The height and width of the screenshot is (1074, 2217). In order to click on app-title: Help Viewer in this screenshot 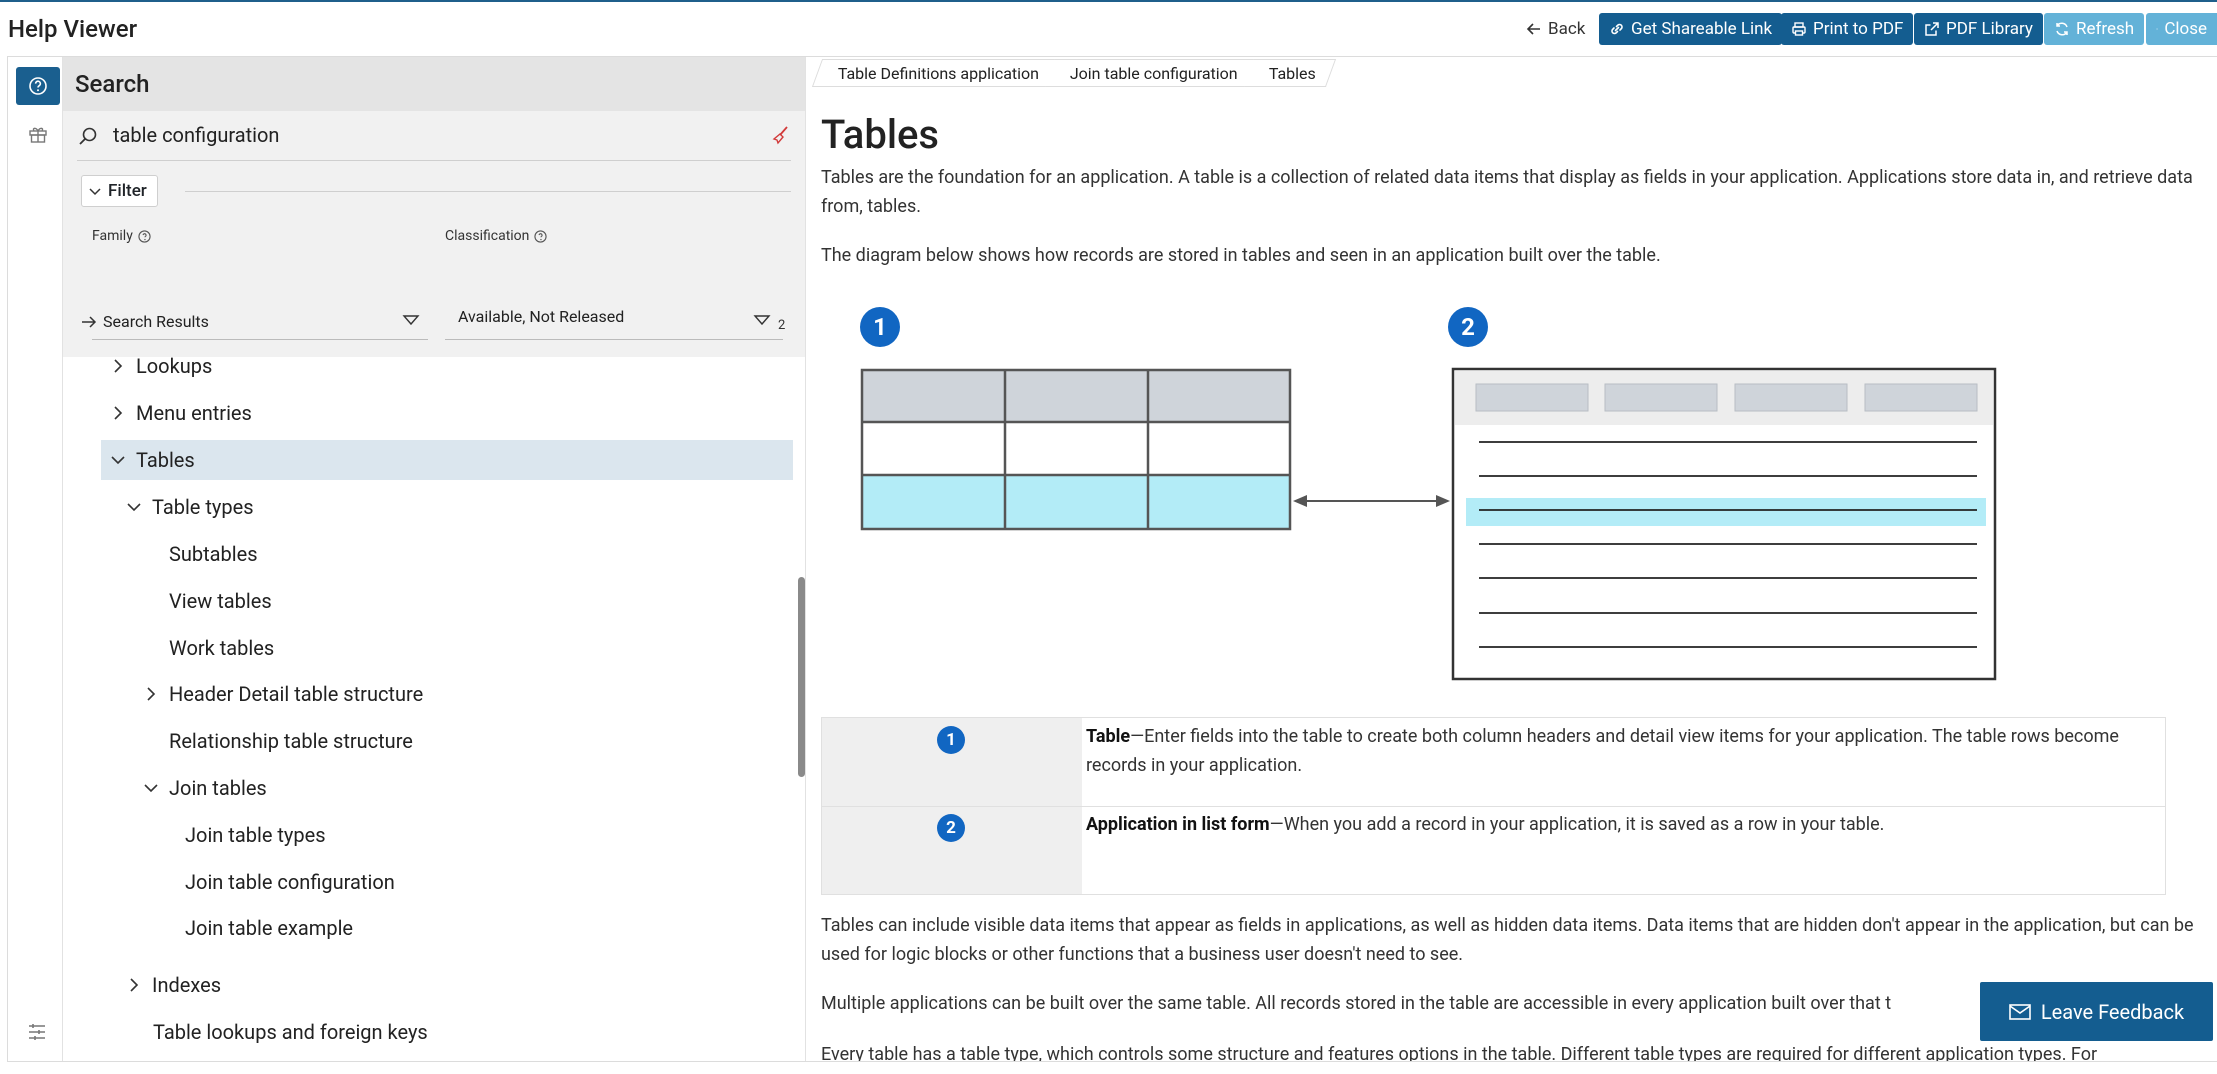, I will do `click(73, 29)`.